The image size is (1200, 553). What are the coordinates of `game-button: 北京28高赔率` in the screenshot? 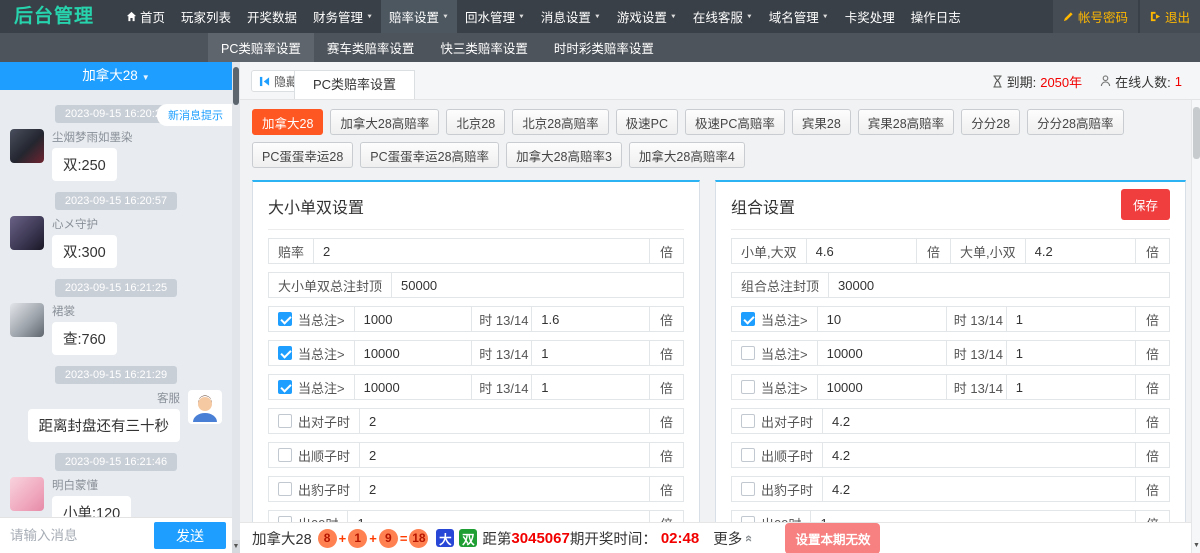 It's located at (560, 122).